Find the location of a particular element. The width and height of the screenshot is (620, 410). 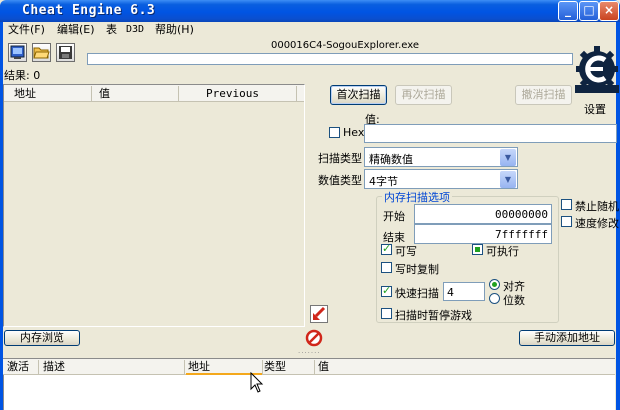

writable-checkbox is located at coordinates (386, 248).